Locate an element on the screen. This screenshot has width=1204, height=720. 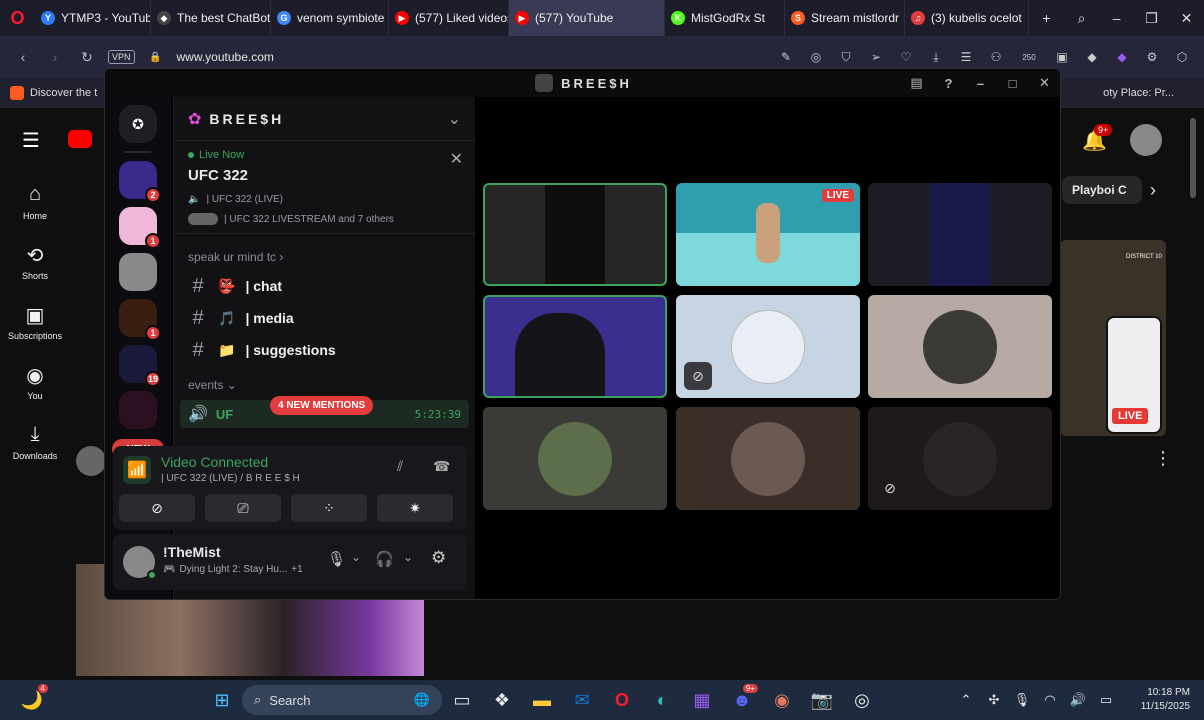
server-icon is located at coordinates (138, 410).